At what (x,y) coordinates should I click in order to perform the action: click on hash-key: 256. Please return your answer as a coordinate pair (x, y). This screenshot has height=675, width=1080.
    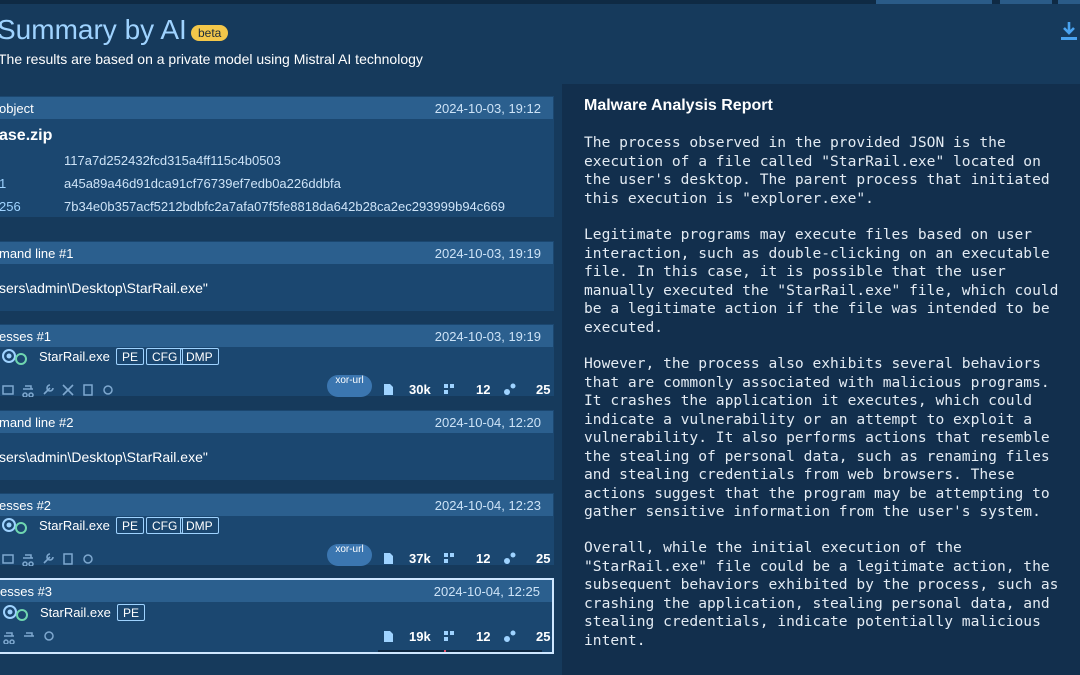
    Looking at the image, I should click on (10, 206).